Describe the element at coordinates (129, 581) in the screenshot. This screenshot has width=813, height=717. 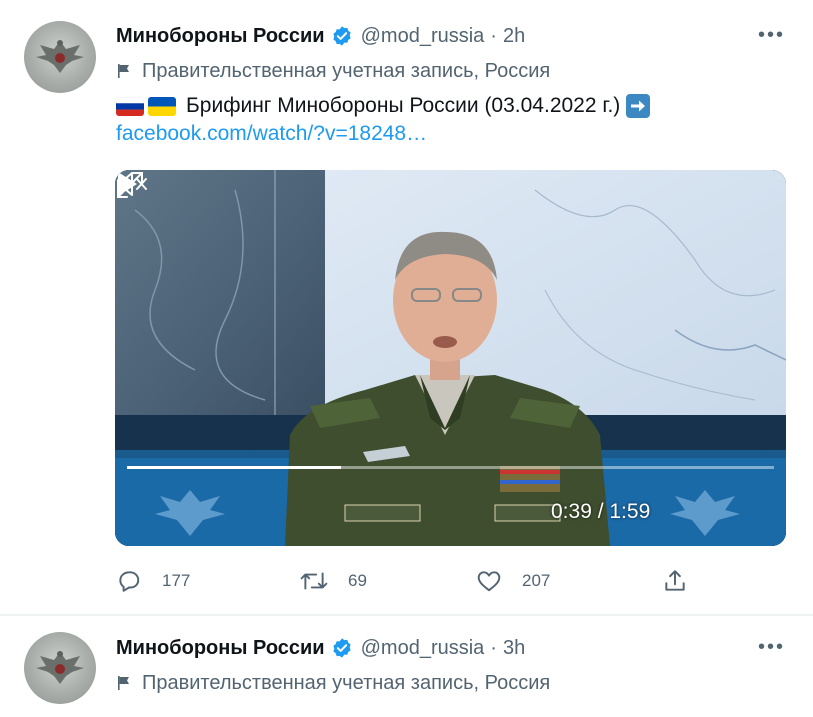
I see `reply-icon` at that location.